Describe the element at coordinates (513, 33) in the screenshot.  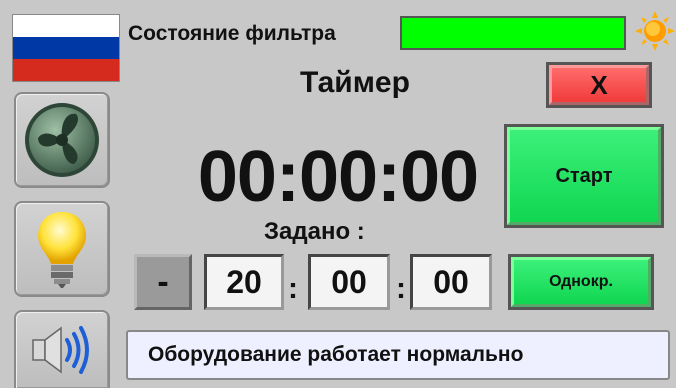
I see `filter-indicator-bar` at that location.